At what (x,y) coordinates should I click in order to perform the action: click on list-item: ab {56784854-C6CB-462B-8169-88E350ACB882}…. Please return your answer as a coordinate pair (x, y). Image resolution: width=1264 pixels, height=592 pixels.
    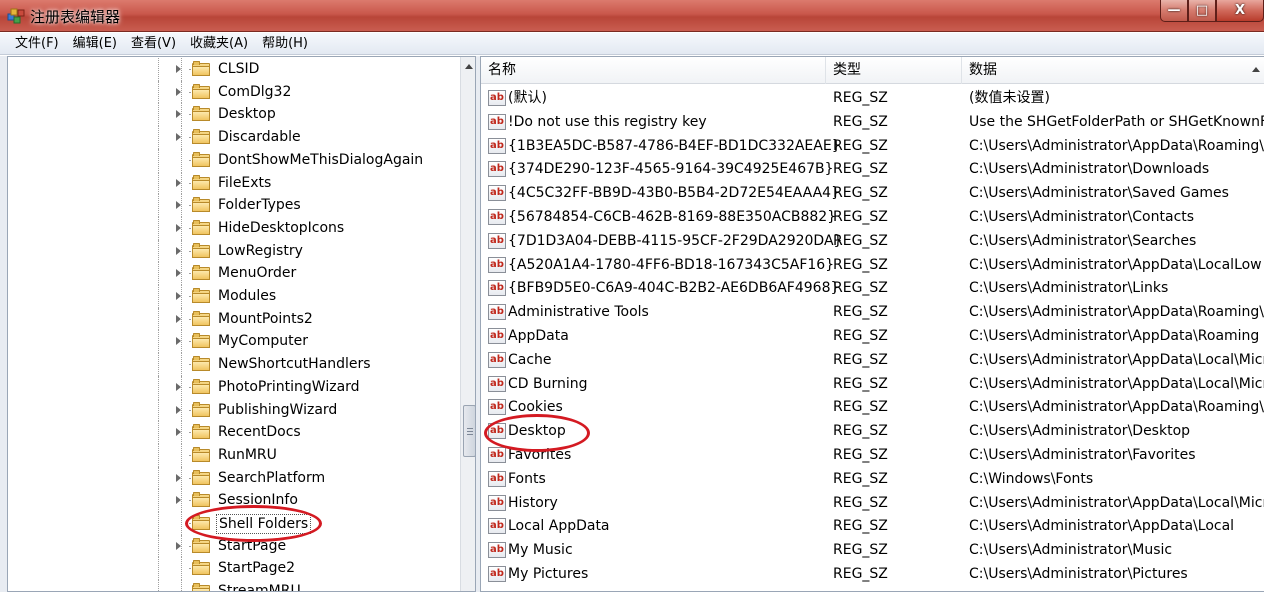
    Looking at the image, I should click on (872, 217).